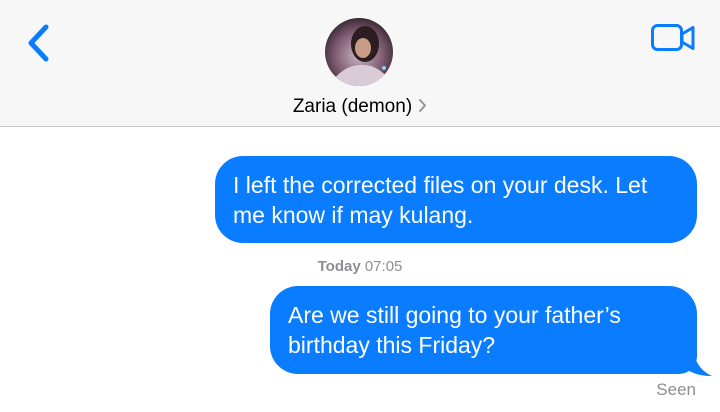  I want to click on chevron-right-icon, so click(423, 105).